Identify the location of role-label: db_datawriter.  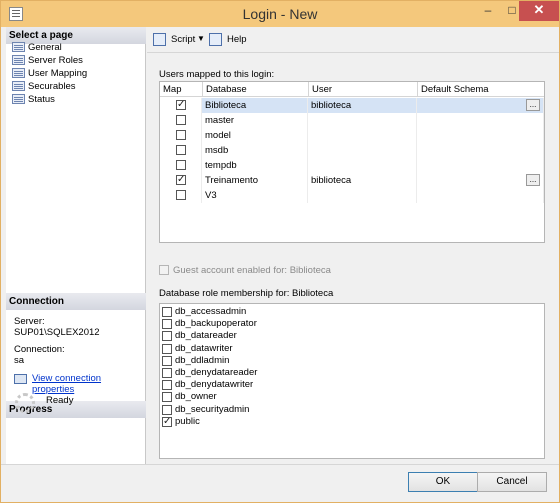
(204, 348).